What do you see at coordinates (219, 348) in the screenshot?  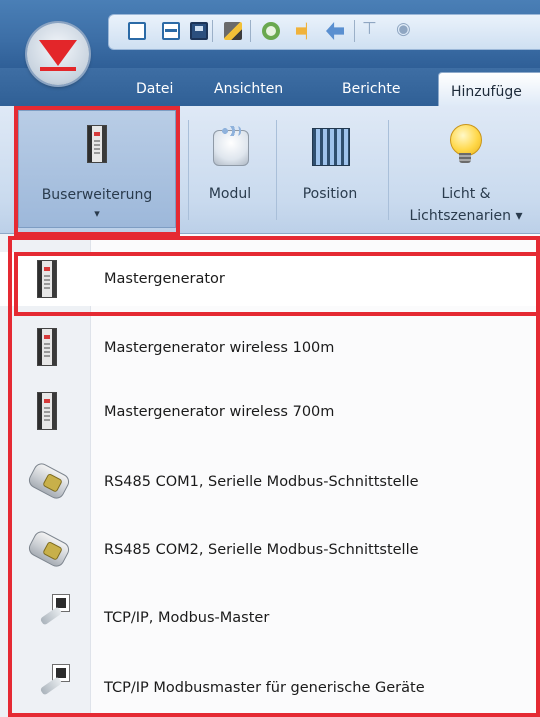 I see `menu-item-label: Mastergenerator wireless 100m` at bounding box center [219, 348].